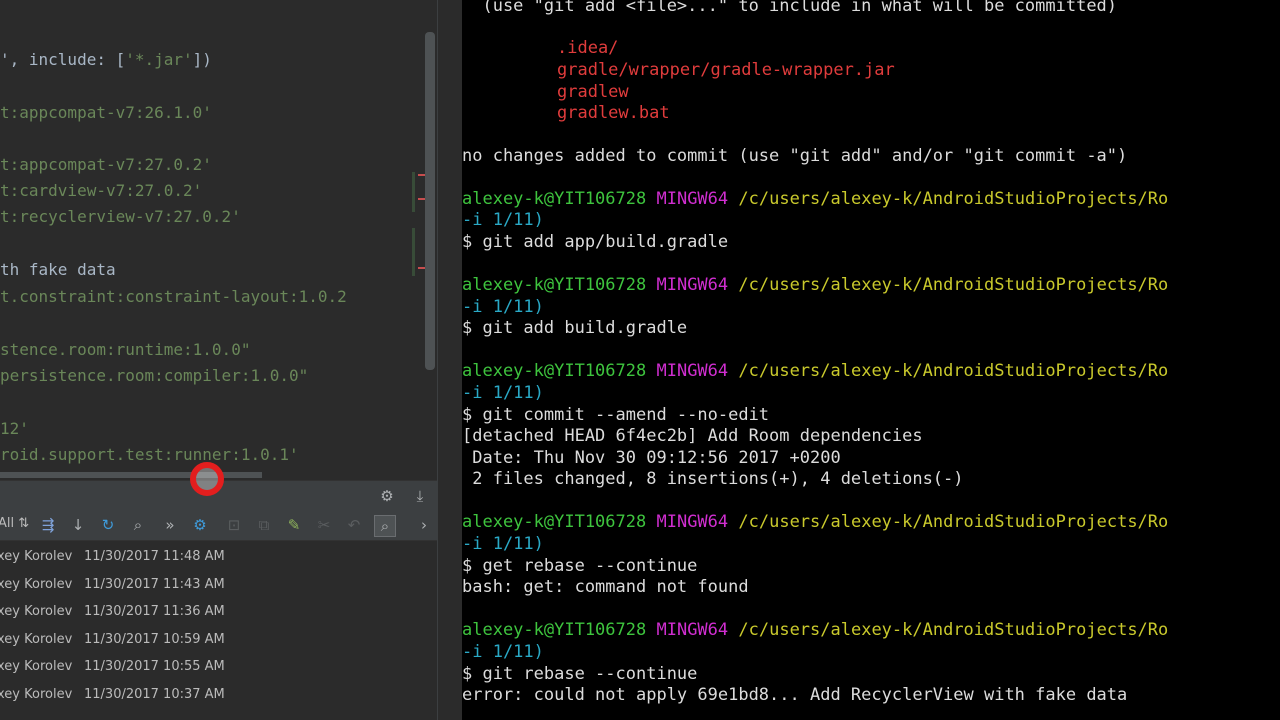  Describe the element at coordinates (354, 525) in the screenshot. I see `undo-icon: ↶` at that location.